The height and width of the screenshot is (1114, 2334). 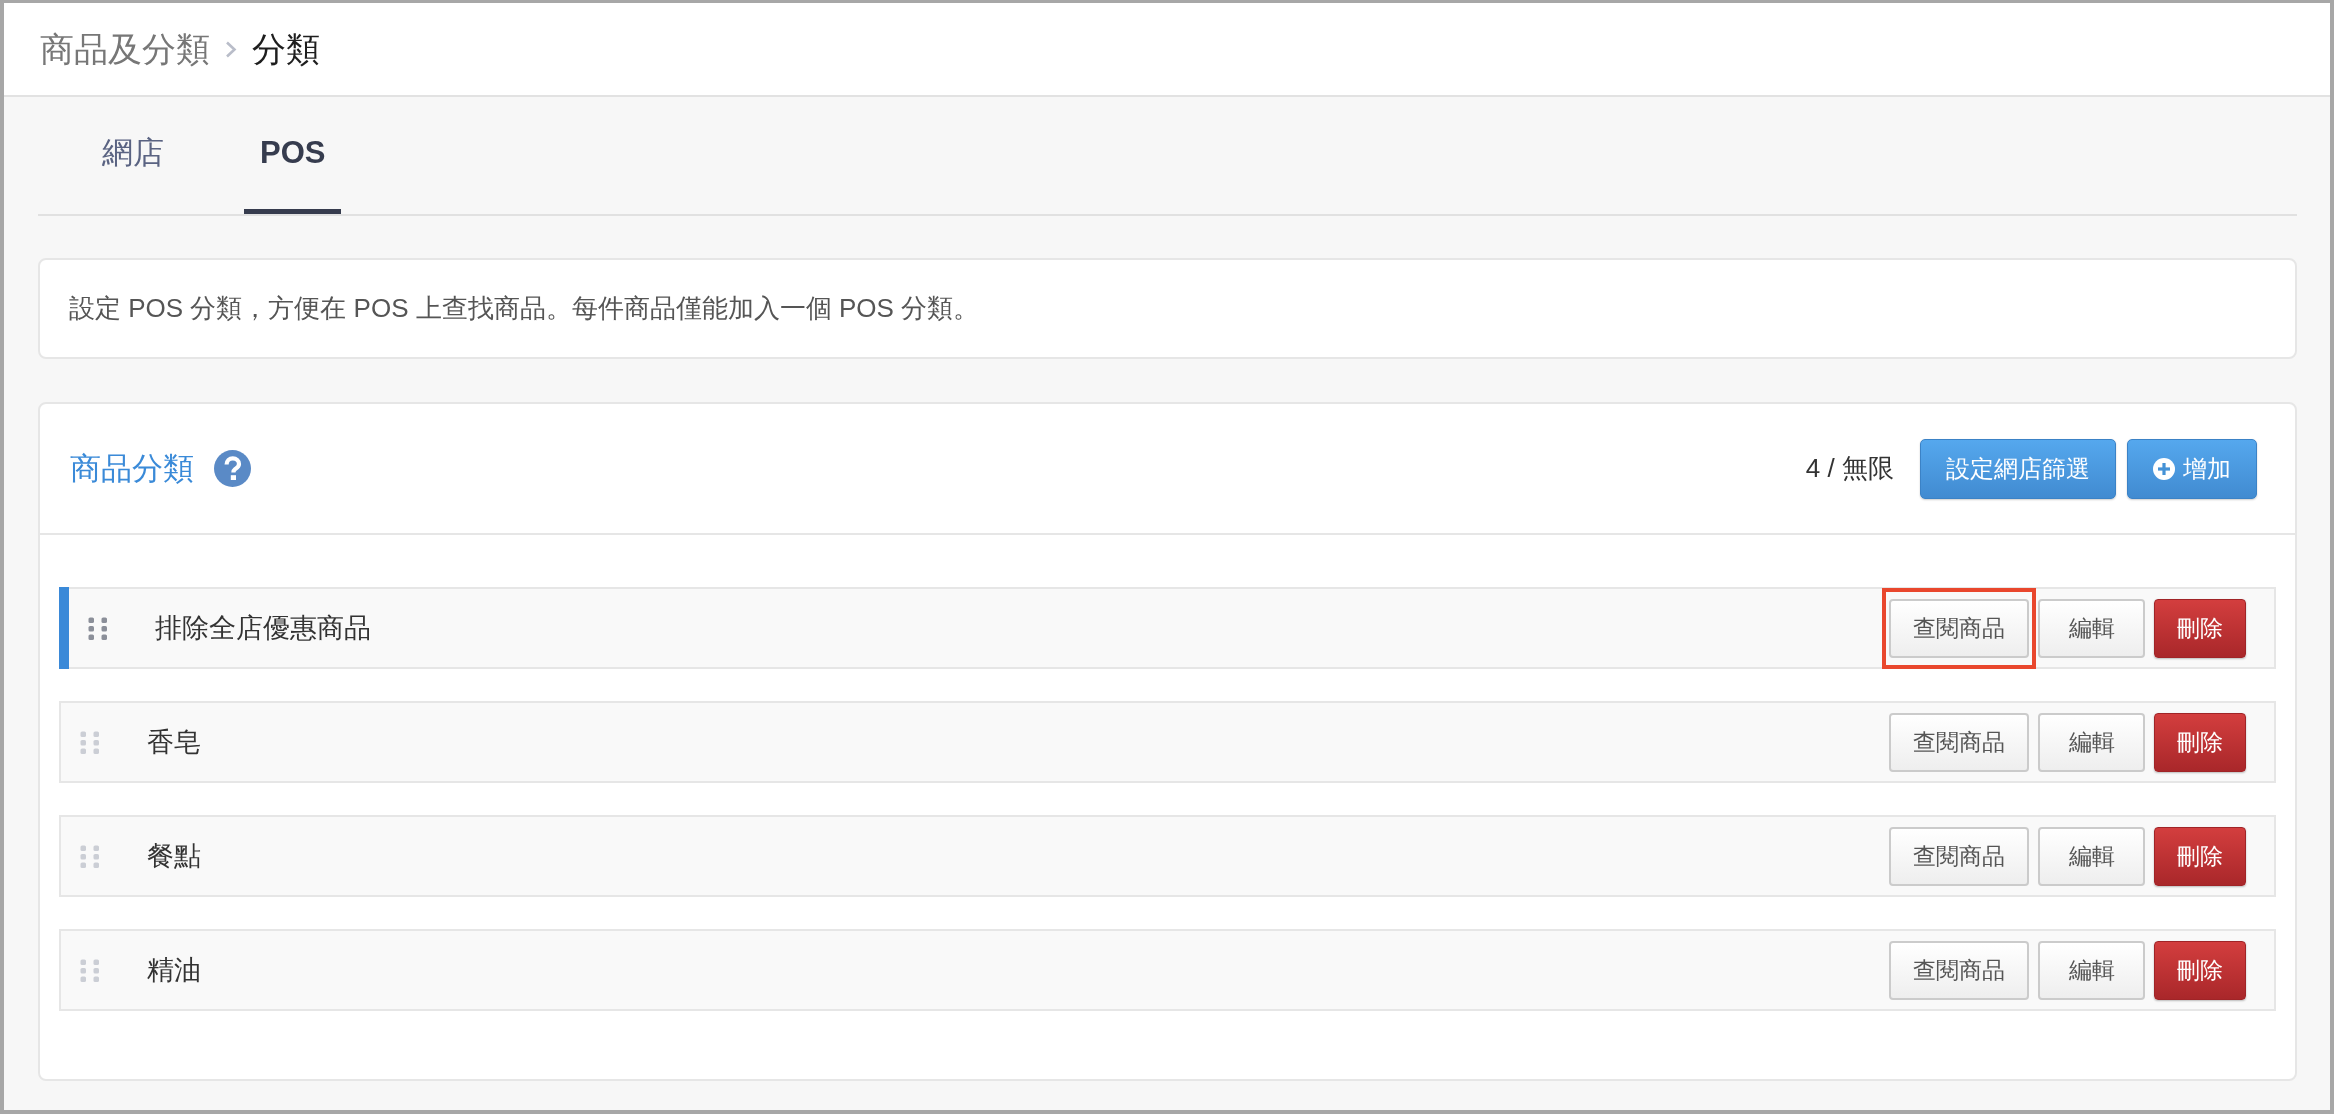 I want to click on category-name: 餐點, so click(x=174, y=856).